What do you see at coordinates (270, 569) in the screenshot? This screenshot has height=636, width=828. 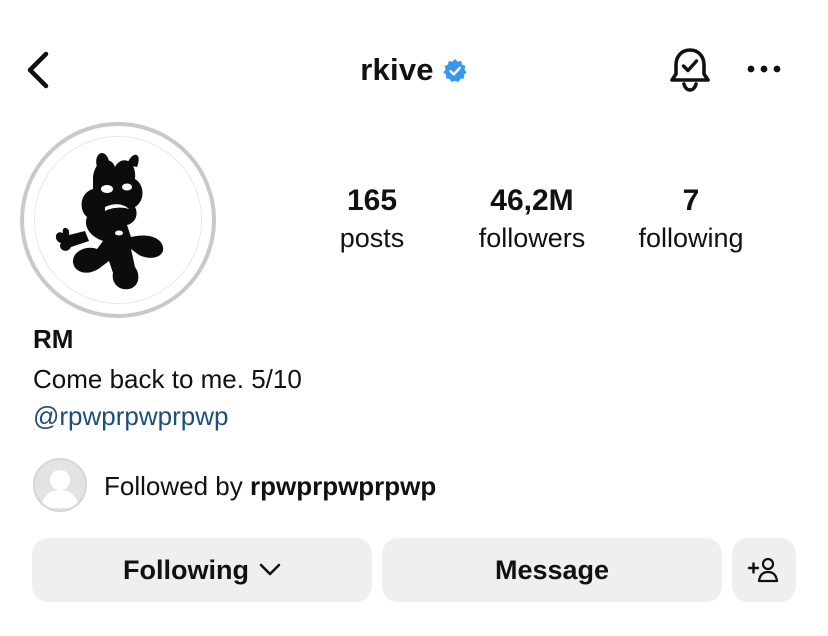 I see `chevron-down-icon` at bounding box center [270, 569].